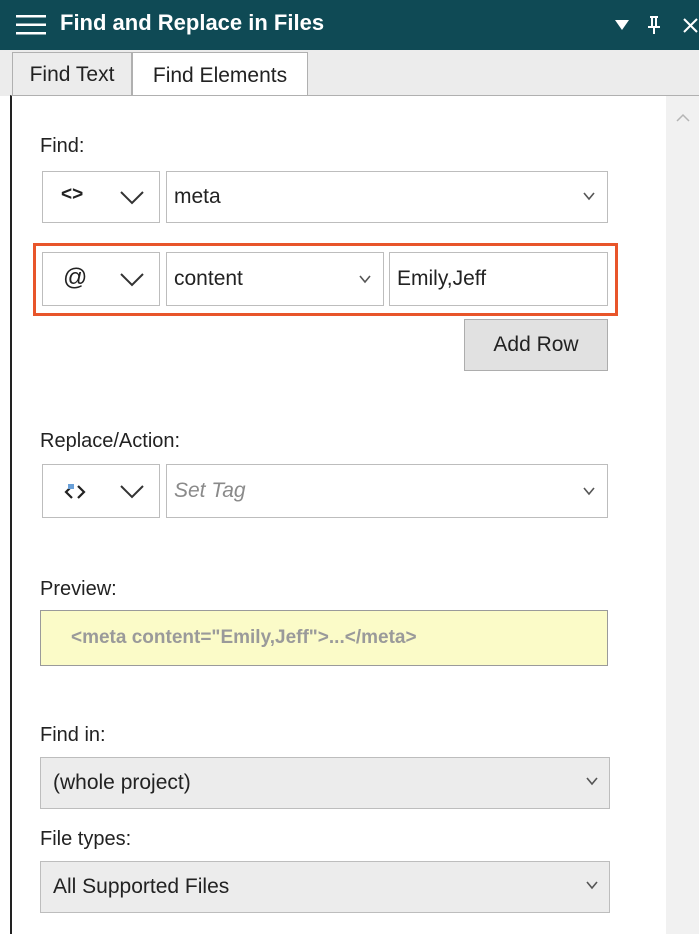  What do you see at coordinates (72, 194) in the screenshot?
I see `element-tag-icon: <>` at bounding box center [72, 194].